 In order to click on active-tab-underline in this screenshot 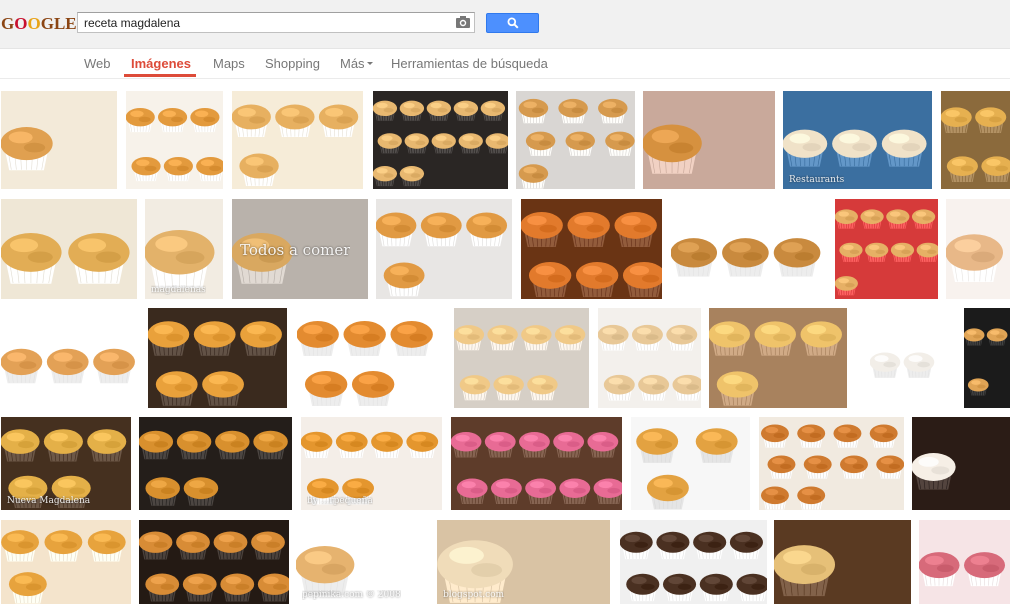, I will do `click(160, 75)`.